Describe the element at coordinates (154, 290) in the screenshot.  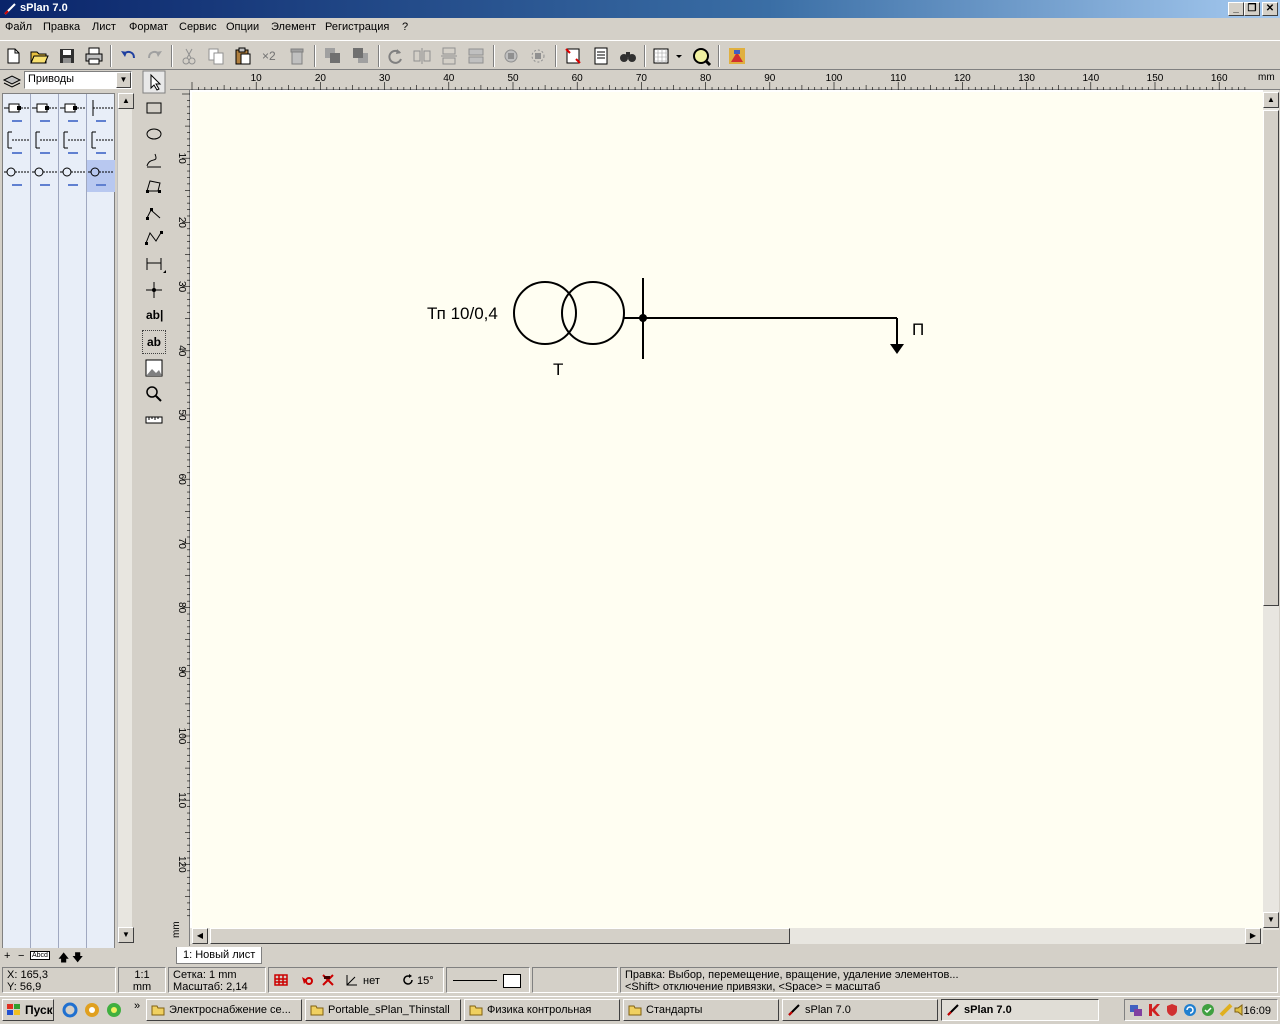
I see `junction-icon` at that location.